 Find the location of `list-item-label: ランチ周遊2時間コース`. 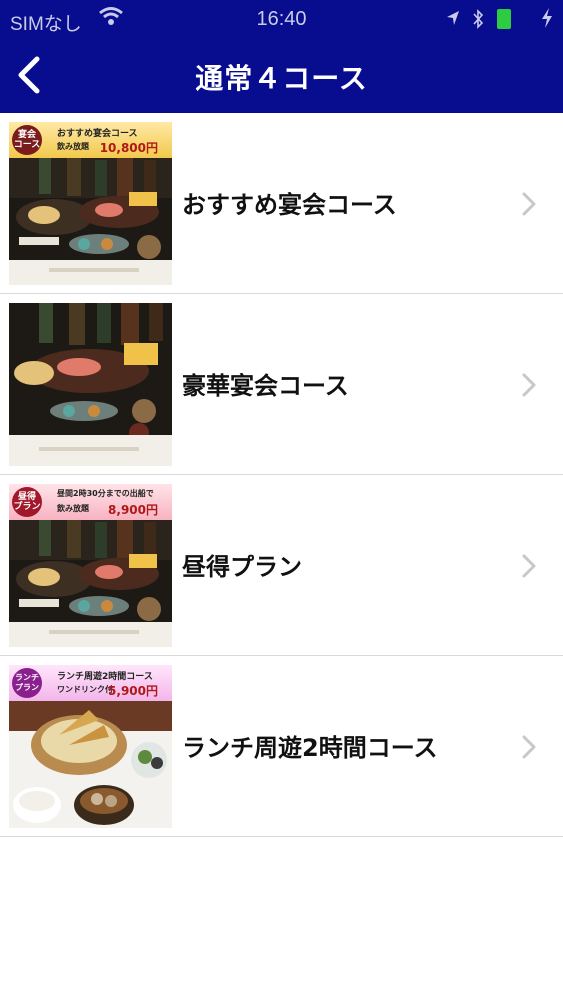

list-item-label: ランチ周遊2時間コース is located at coordinates (310, 748).